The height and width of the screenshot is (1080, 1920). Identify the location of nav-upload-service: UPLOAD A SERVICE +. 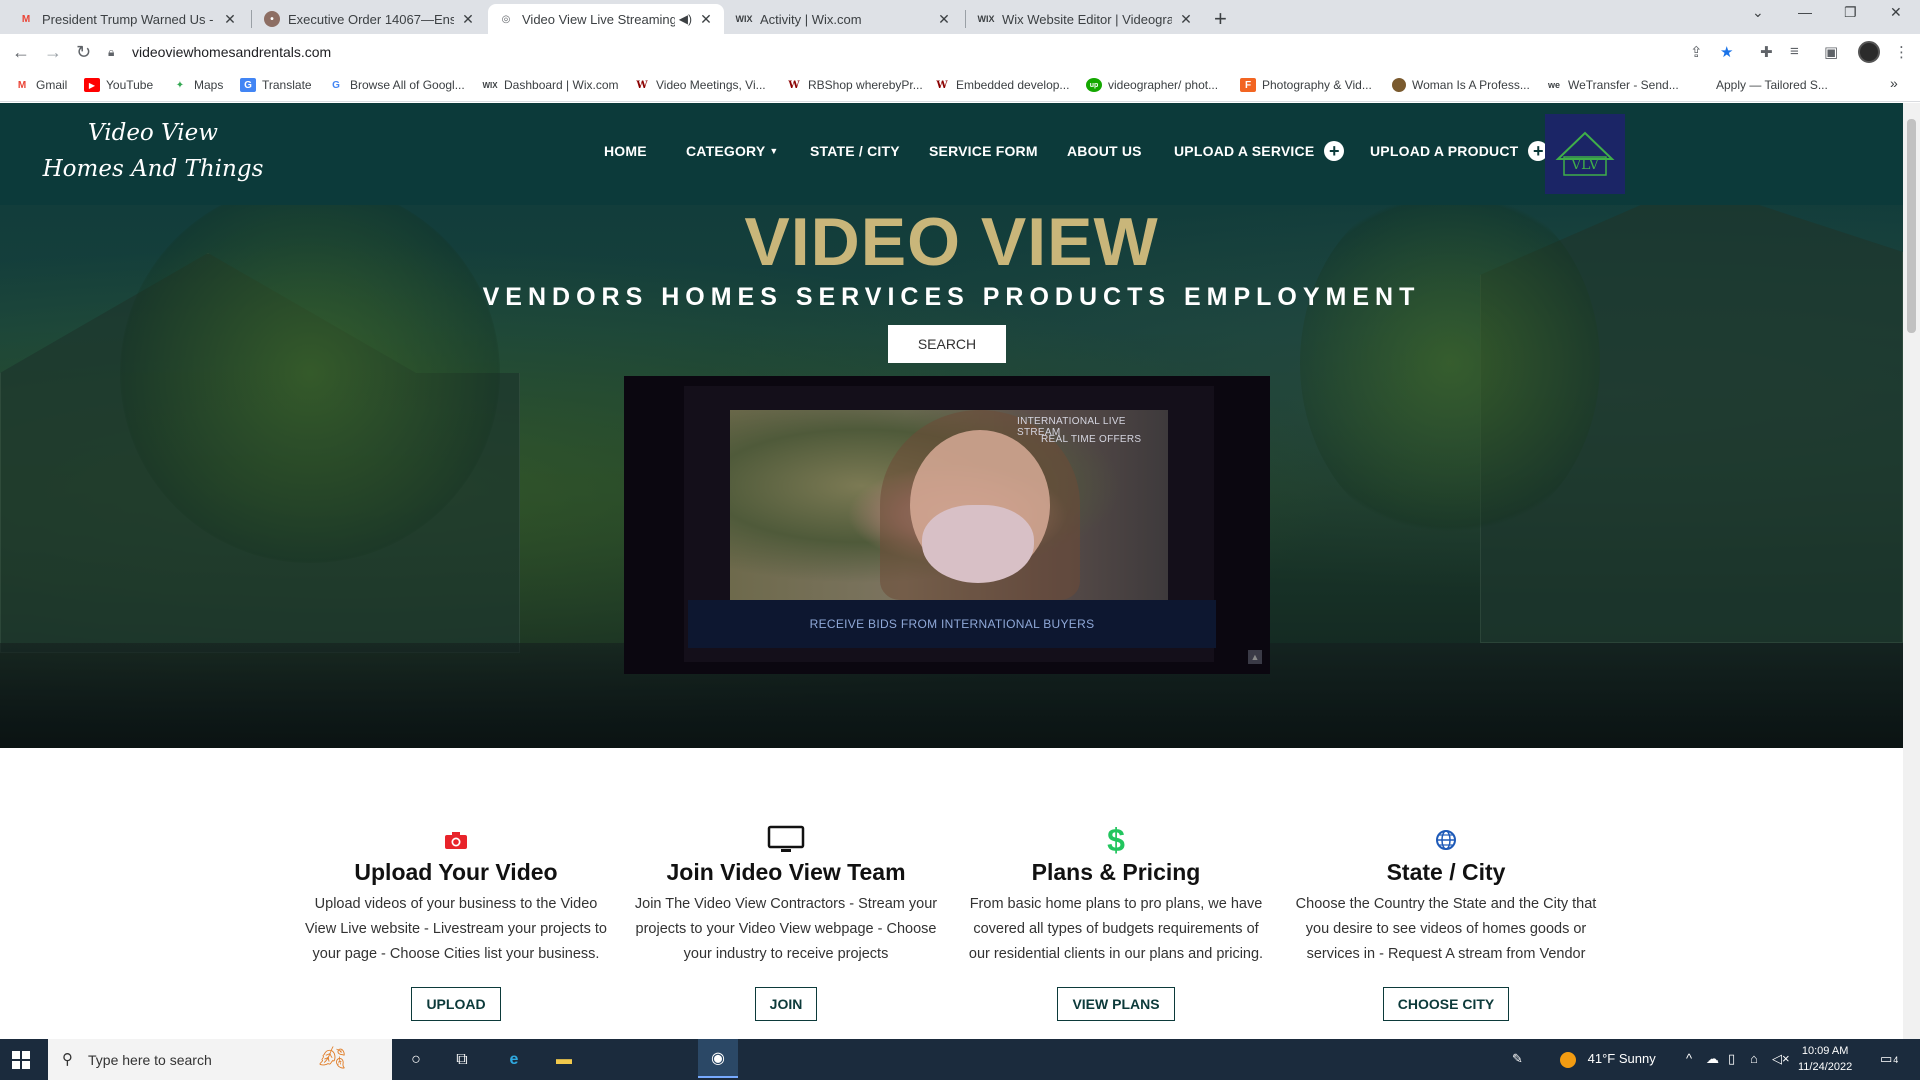
(1259, 151).